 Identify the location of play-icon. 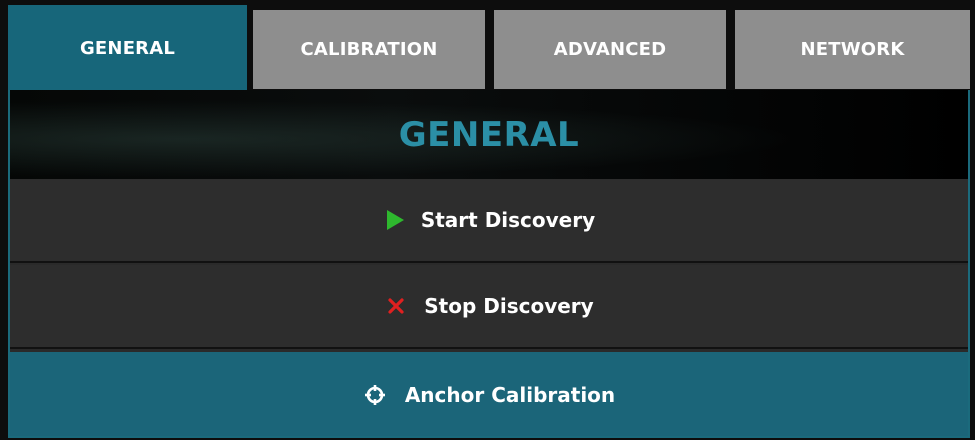
(395, 220).